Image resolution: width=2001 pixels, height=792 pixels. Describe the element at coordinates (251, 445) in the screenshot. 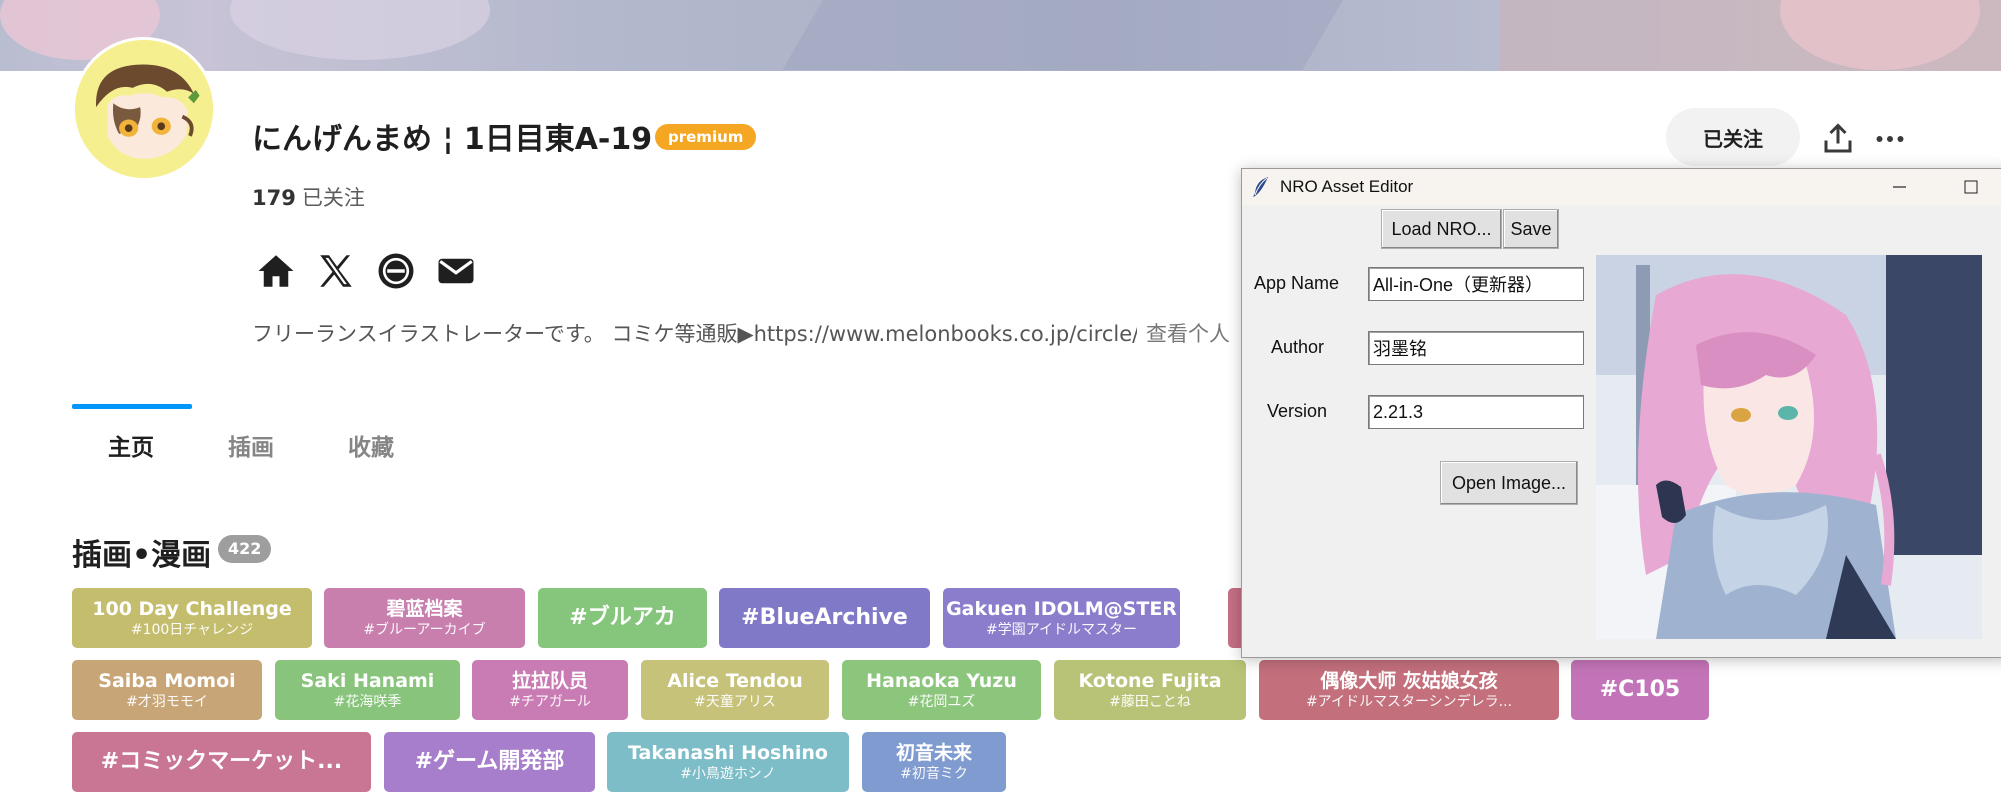

I see `tab-illustrations: 插画` at that location.